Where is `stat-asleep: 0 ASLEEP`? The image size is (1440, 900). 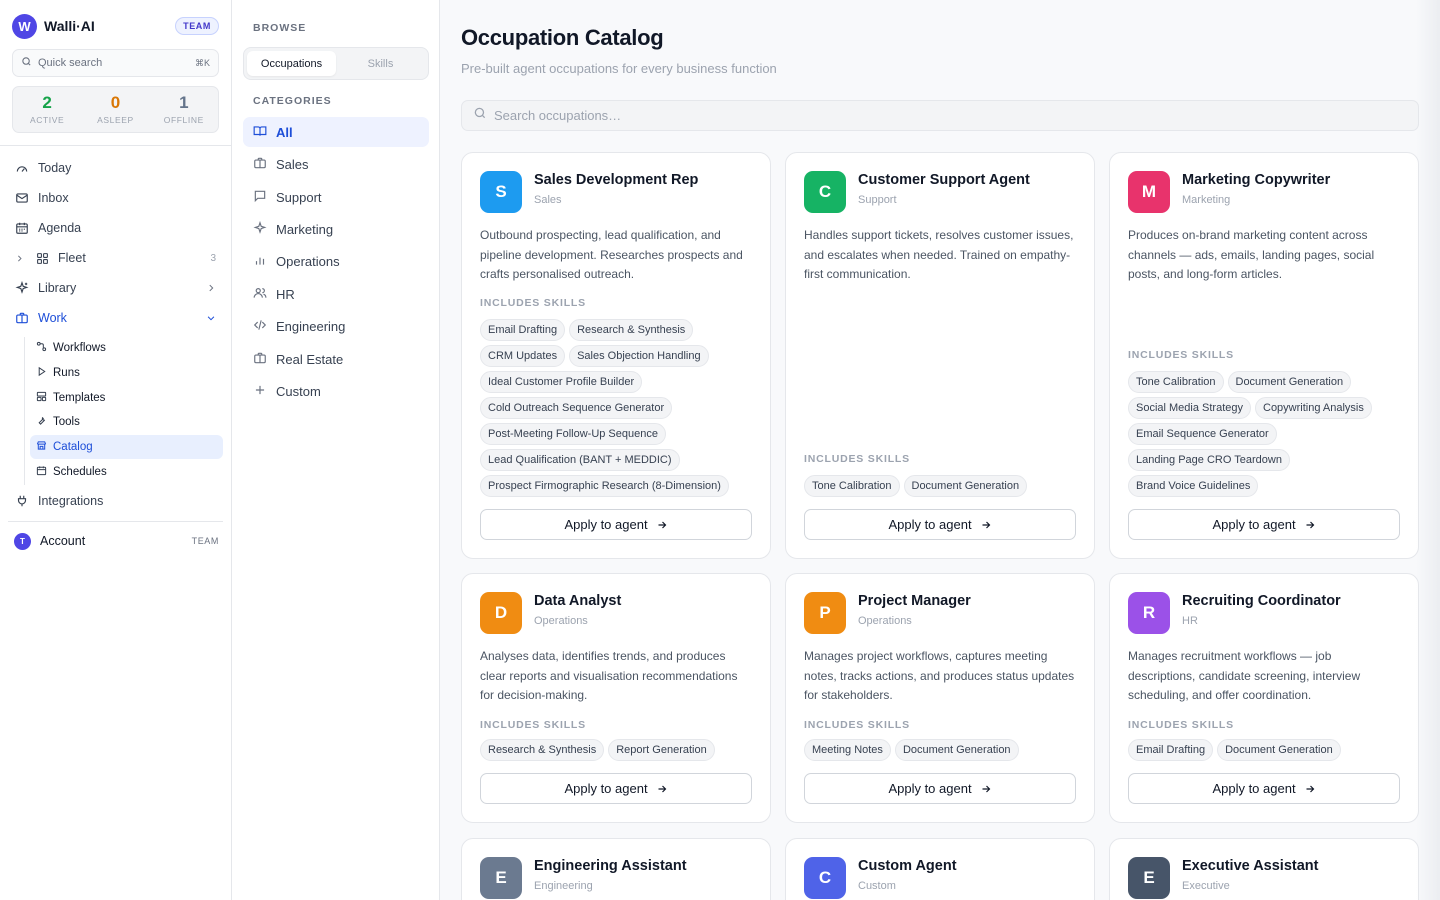
stat-asleep: 0 ASLEEP is located at coordinates (115, 109).